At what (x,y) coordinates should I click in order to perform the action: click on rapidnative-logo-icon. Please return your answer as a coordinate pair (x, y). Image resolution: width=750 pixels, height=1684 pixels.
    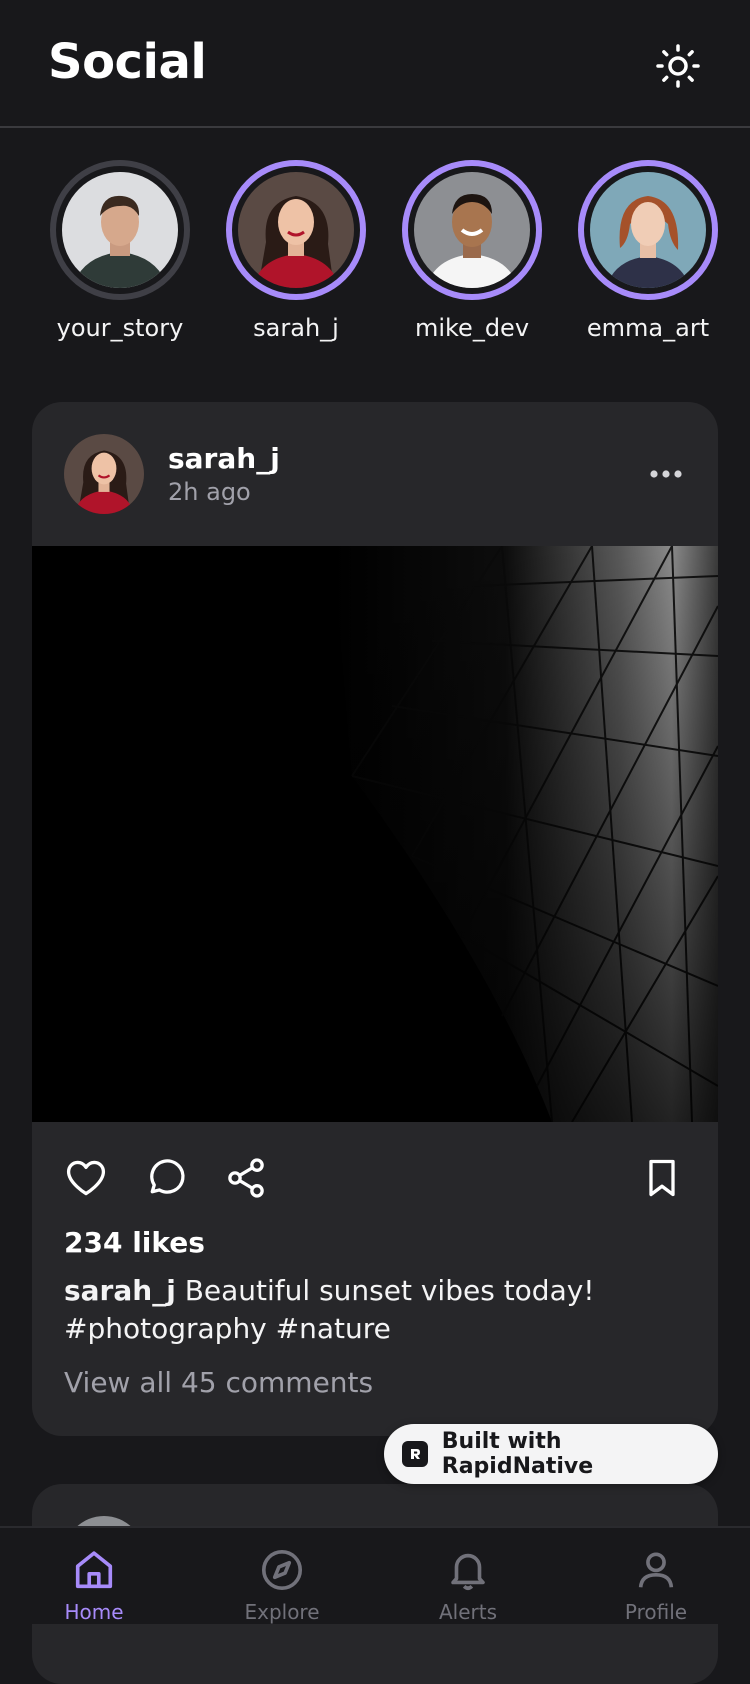
    Looking at the image, I should click on (415, 1454).